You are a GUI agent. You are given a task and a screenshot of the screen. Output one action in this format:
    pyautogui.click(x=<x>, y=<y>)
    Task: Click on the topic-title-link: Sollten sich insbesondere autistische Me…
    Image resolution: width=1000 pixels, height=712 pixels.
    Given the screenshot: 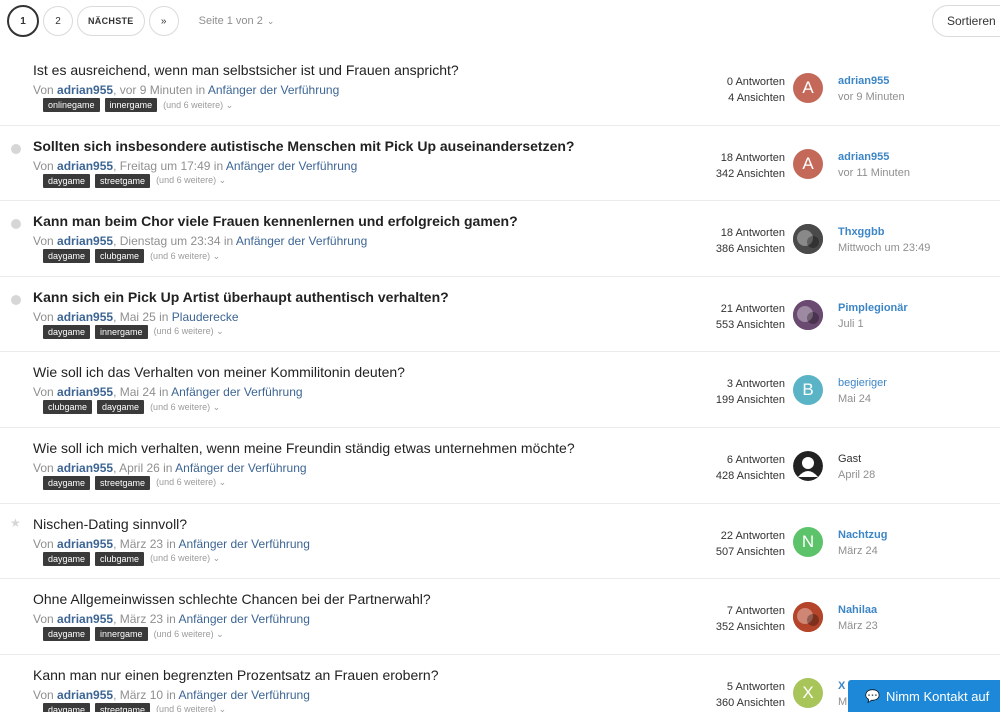 What is the action you would take?
    pyautogui.click(x=304, y=146)
    